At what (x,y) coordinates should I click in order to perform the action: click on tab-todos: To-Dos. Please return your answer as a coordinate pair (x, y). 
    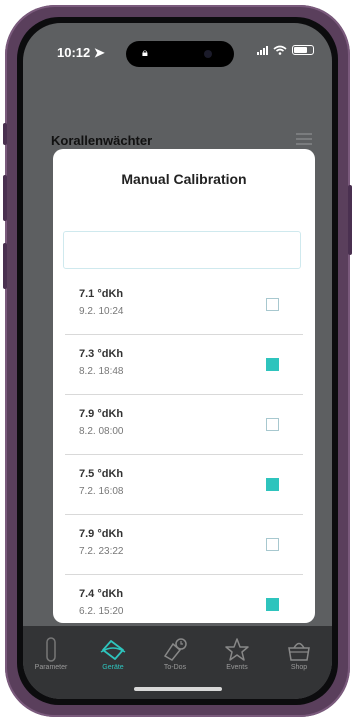
    Looking at the image, I should click on (175, 653).